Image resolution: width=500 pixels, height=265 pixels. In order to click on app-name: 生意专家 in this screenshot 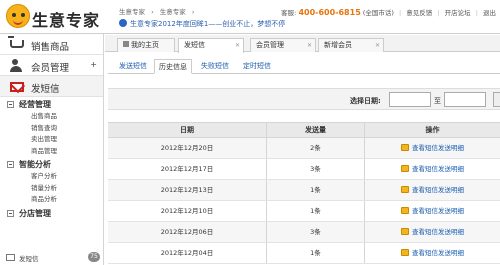, I will do `click(66, 20)`.